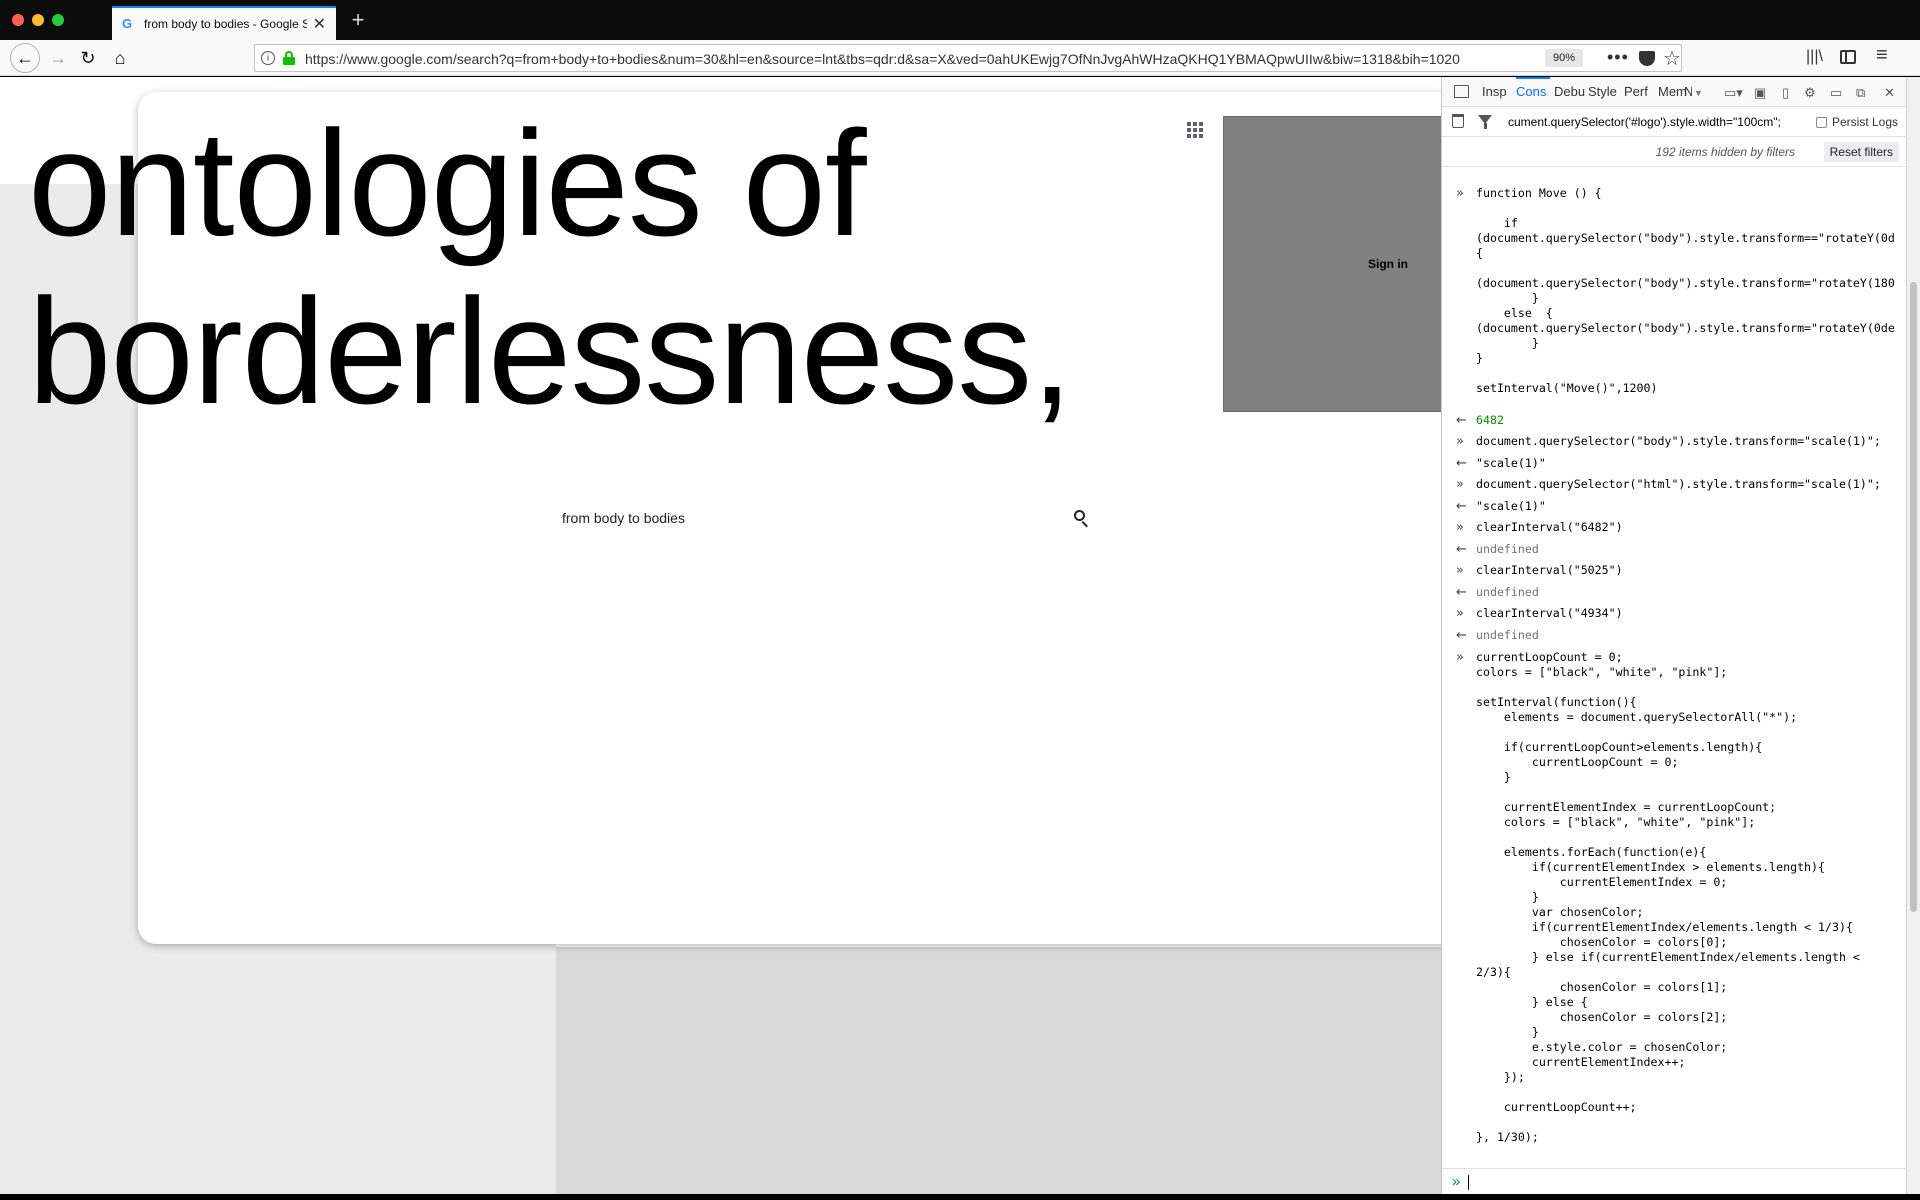  Describe the element at coordinates (960, 1197) in the screenshot. I see `window-bottom-edge` at that location.